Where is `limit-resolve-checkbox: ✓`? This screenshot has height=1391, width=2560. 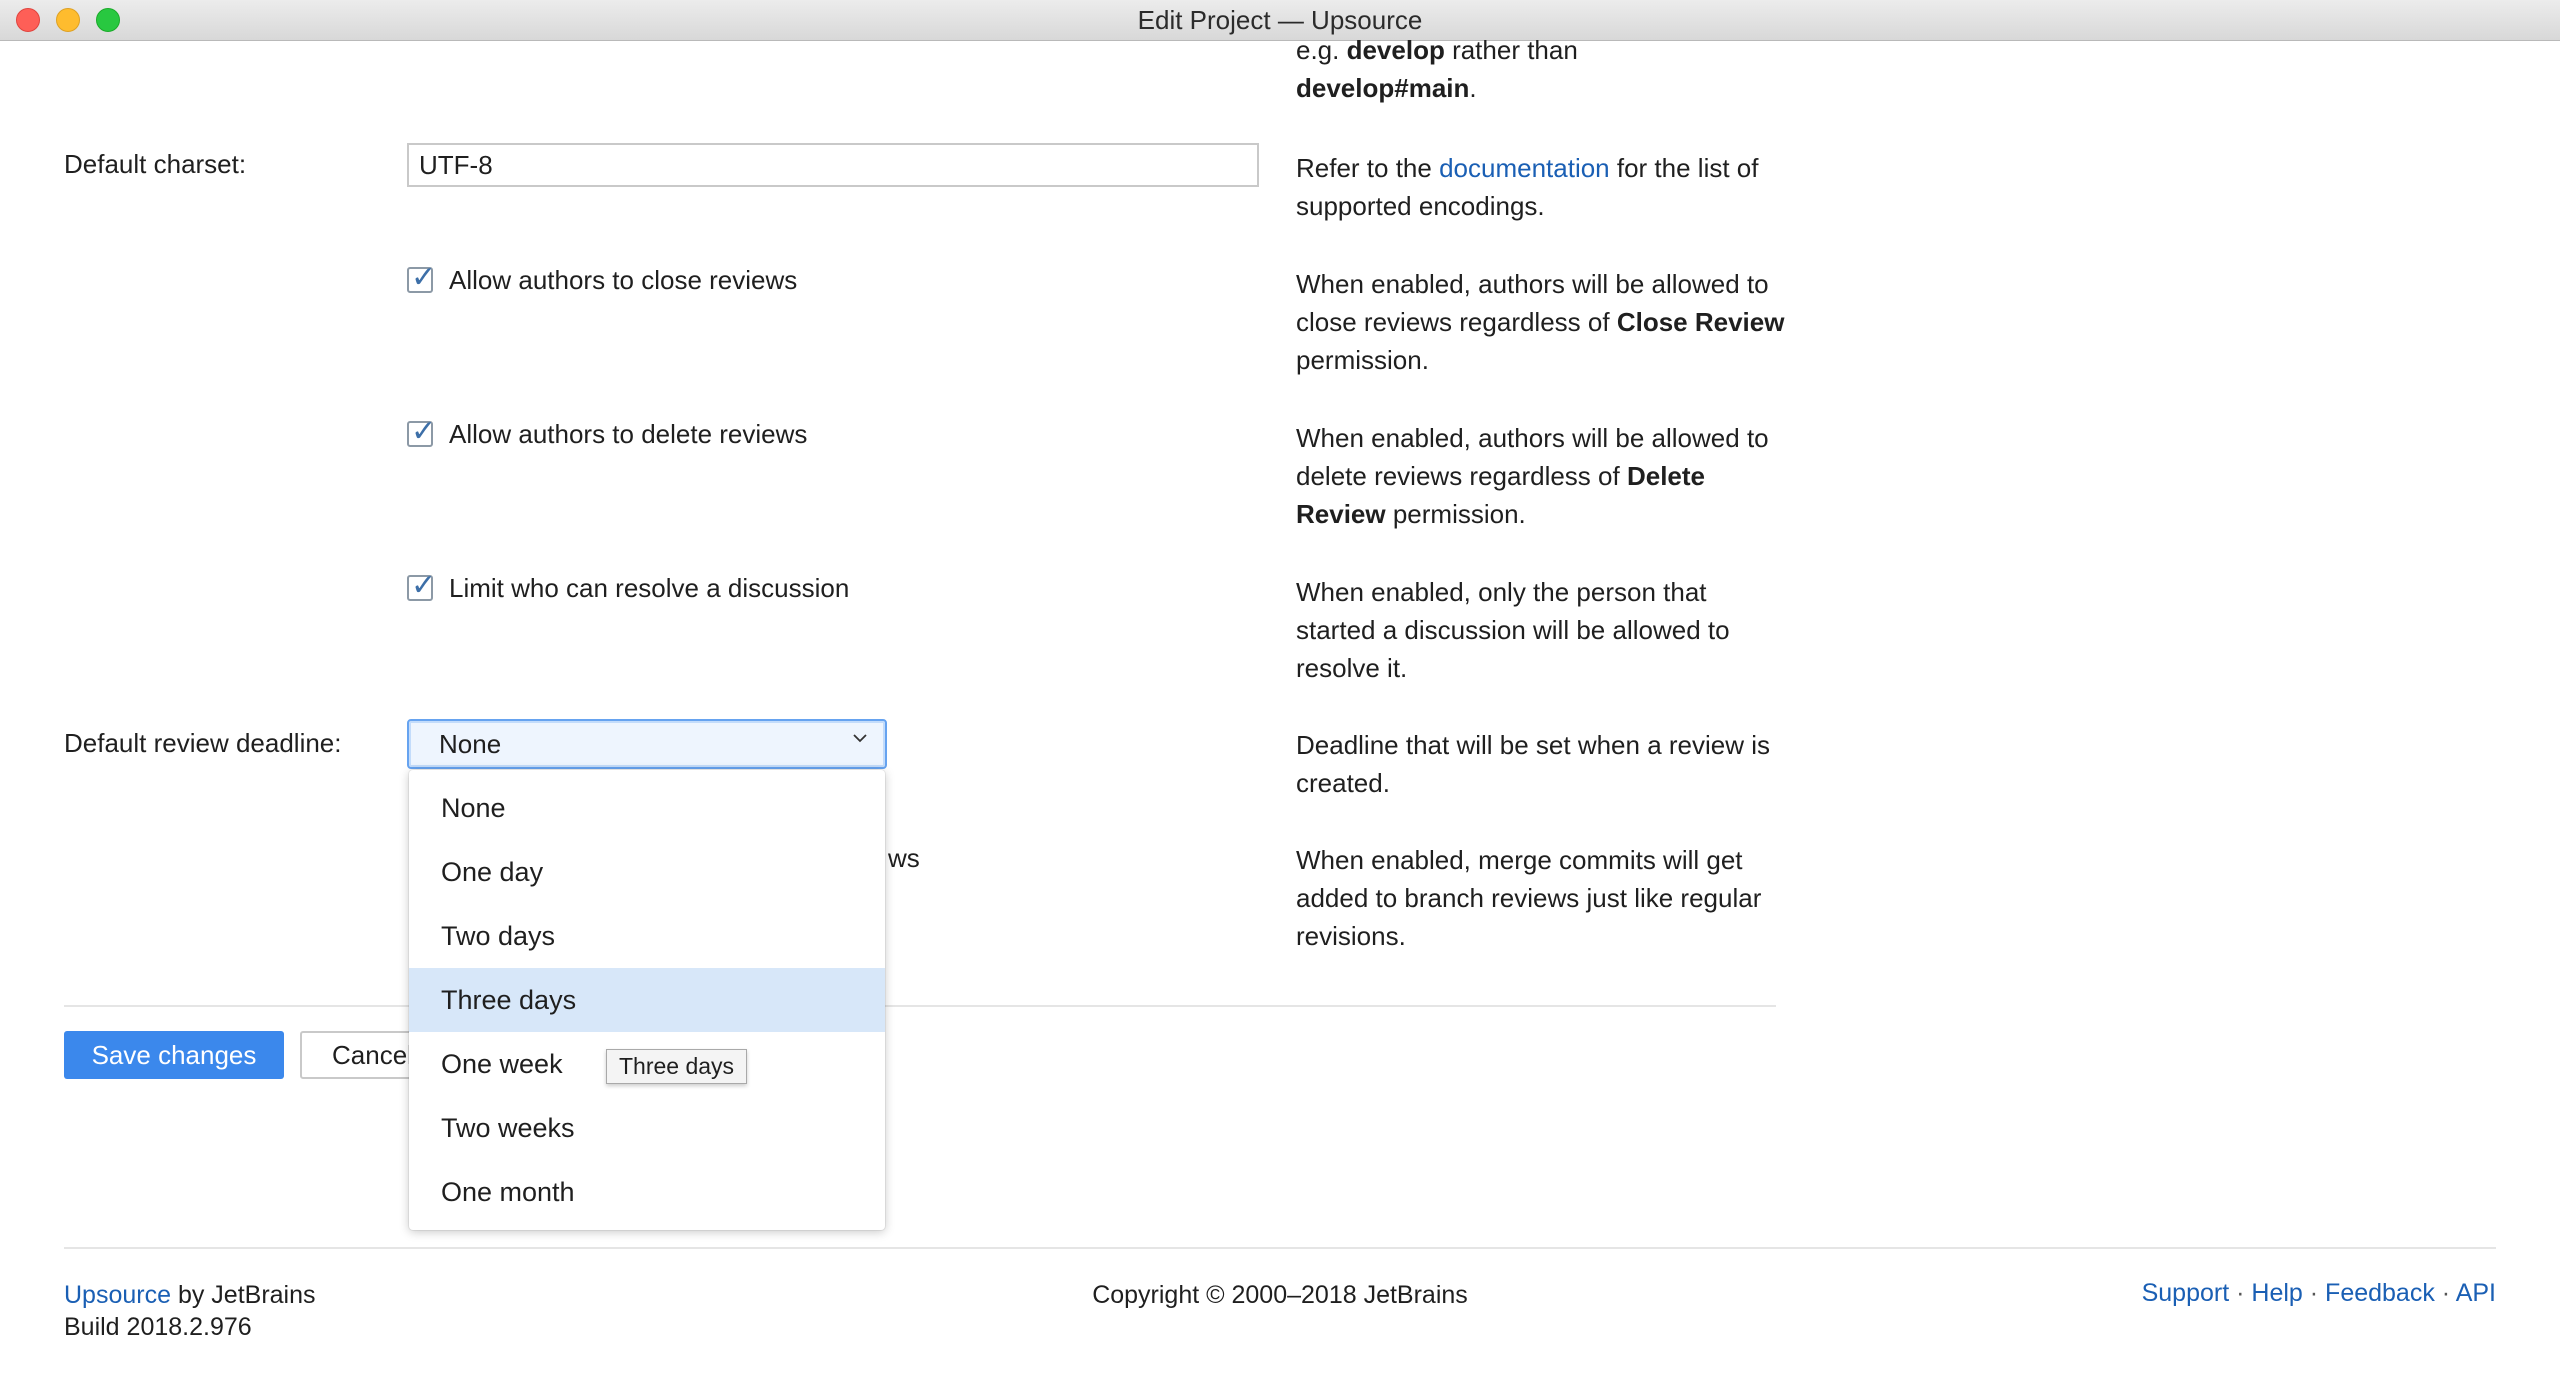 limit-resolve-checkbox: ✓ is located at coordinates (421, 585).